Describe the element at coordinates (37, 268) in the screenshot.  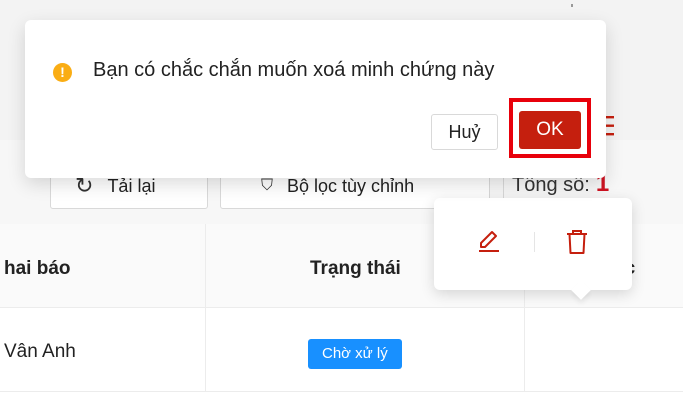
I see `header-reporter: hai báo` at that location.